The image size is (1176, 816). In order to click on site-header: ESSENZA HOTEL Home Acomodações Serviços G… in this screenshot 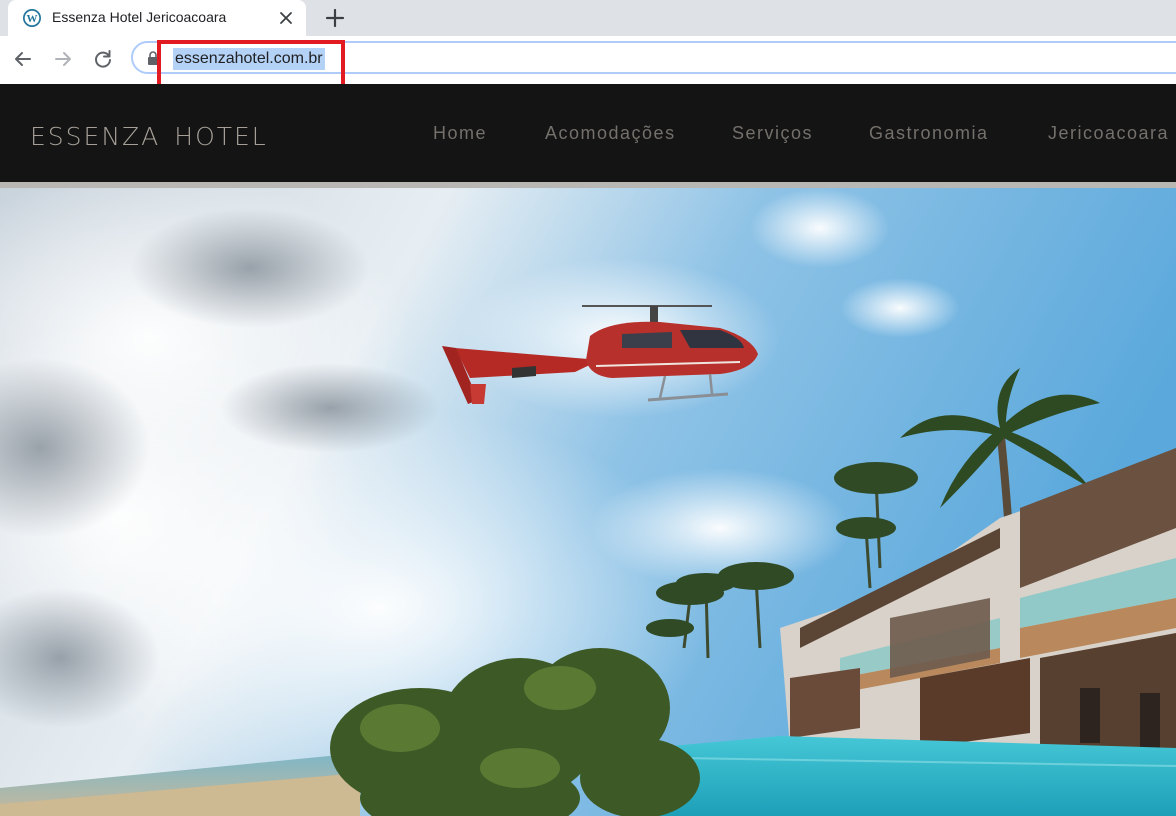, I will do `click(588, 133)`.